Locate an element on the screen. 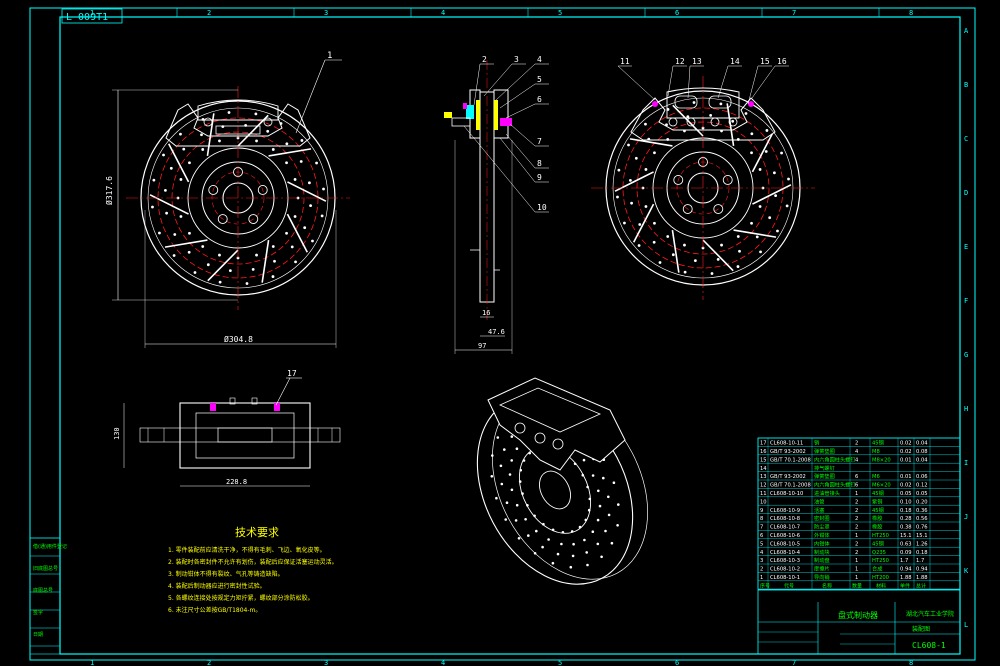 The height and width of the screenshot is (666, 1000). sheet-label: 装配图 is located at coordinates (921, 629).